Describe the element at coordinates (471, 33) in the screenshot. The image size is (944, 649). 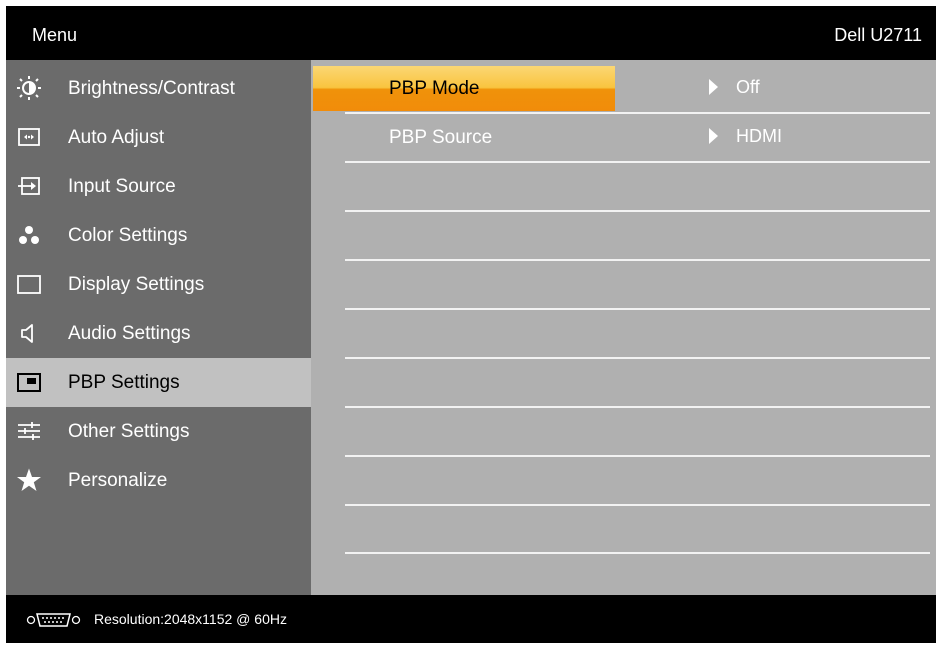
I see `title-bar: Menu Dell U2711` at that location.